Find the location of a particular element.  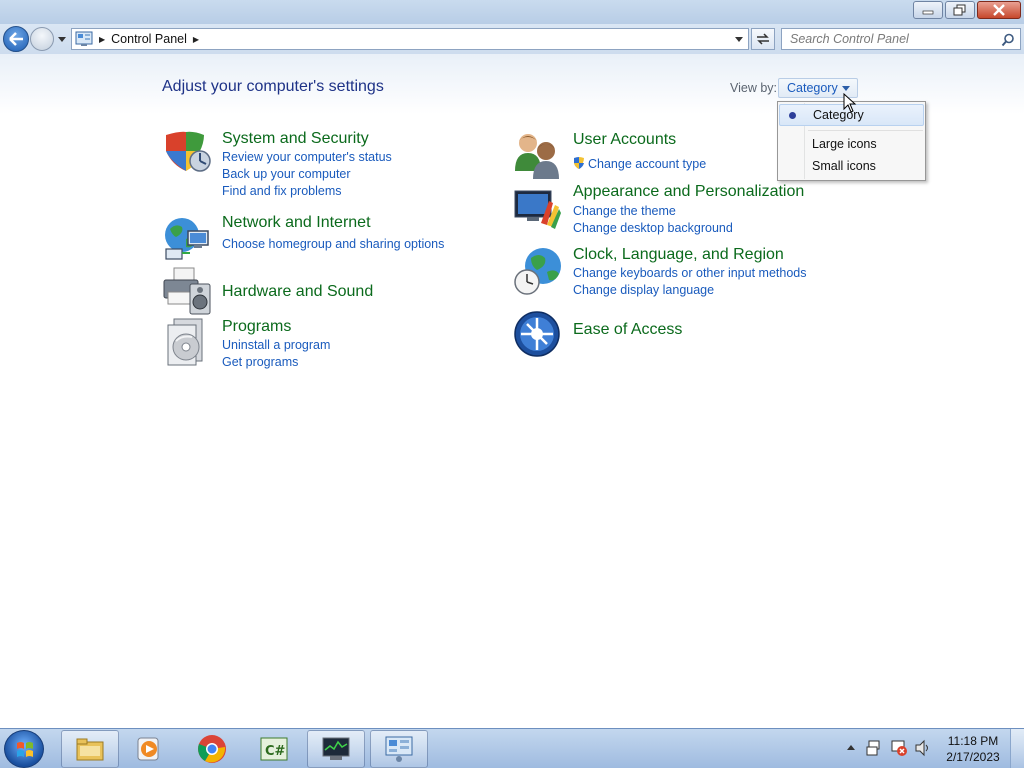

monitor-paint-icon is located at coordinates (537, 209).